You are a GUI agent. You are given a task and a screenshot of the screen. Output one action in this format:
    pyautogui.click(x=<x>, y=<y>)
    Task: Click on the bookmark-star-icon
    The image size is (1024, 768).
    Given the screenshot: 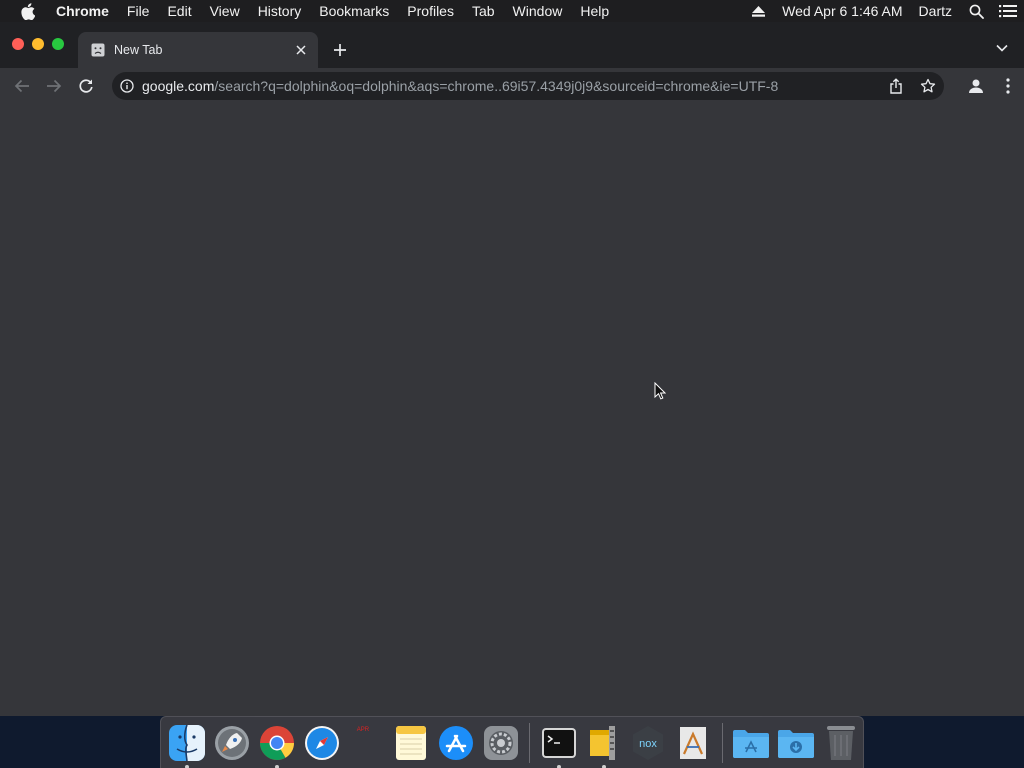 What is the action you would take?
    pyautogui.click(x=928, y=86)
    